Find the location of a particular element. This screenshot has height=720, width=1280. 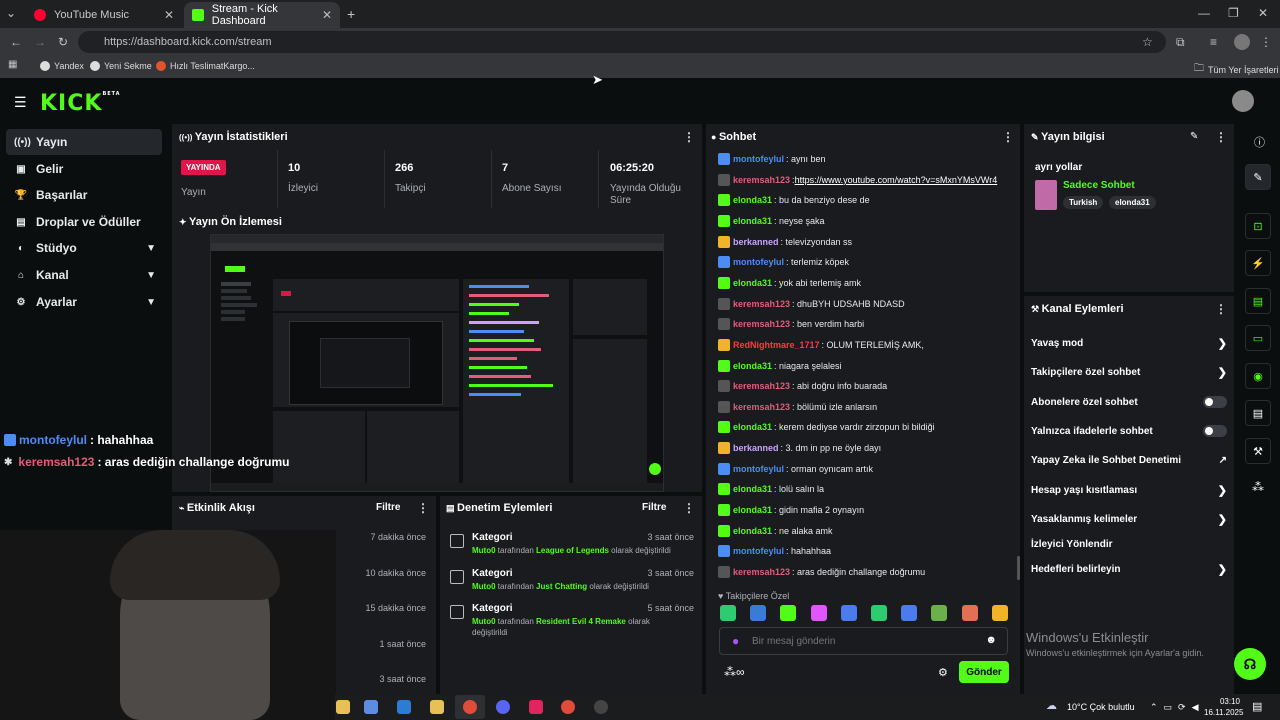

tab-search-icon: ⌄ is located at coordinates (11, 13).